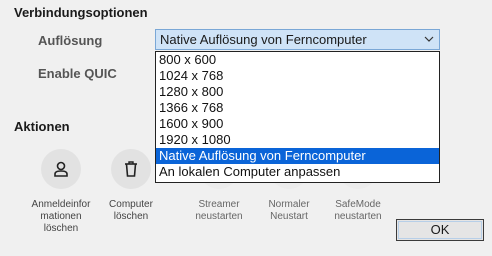 This screenshot has width=492, height=256. What do you see at coordinates (358, 216) in the screenshot?
I see `safemode-restart-label-2: neustarten` at bounding box center [358, 216].